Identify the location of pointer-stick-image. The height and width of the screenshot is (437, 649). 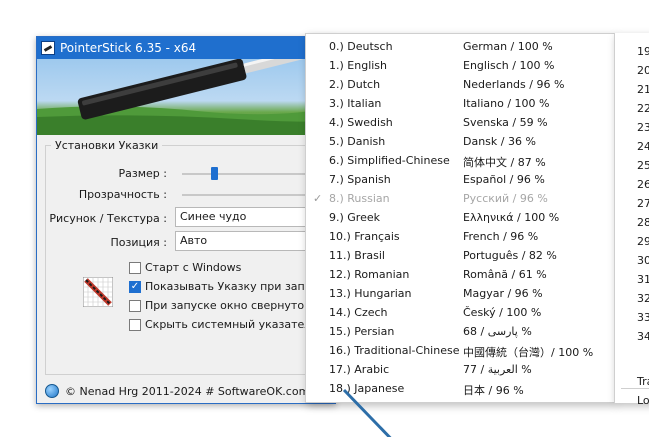
(186, 97).